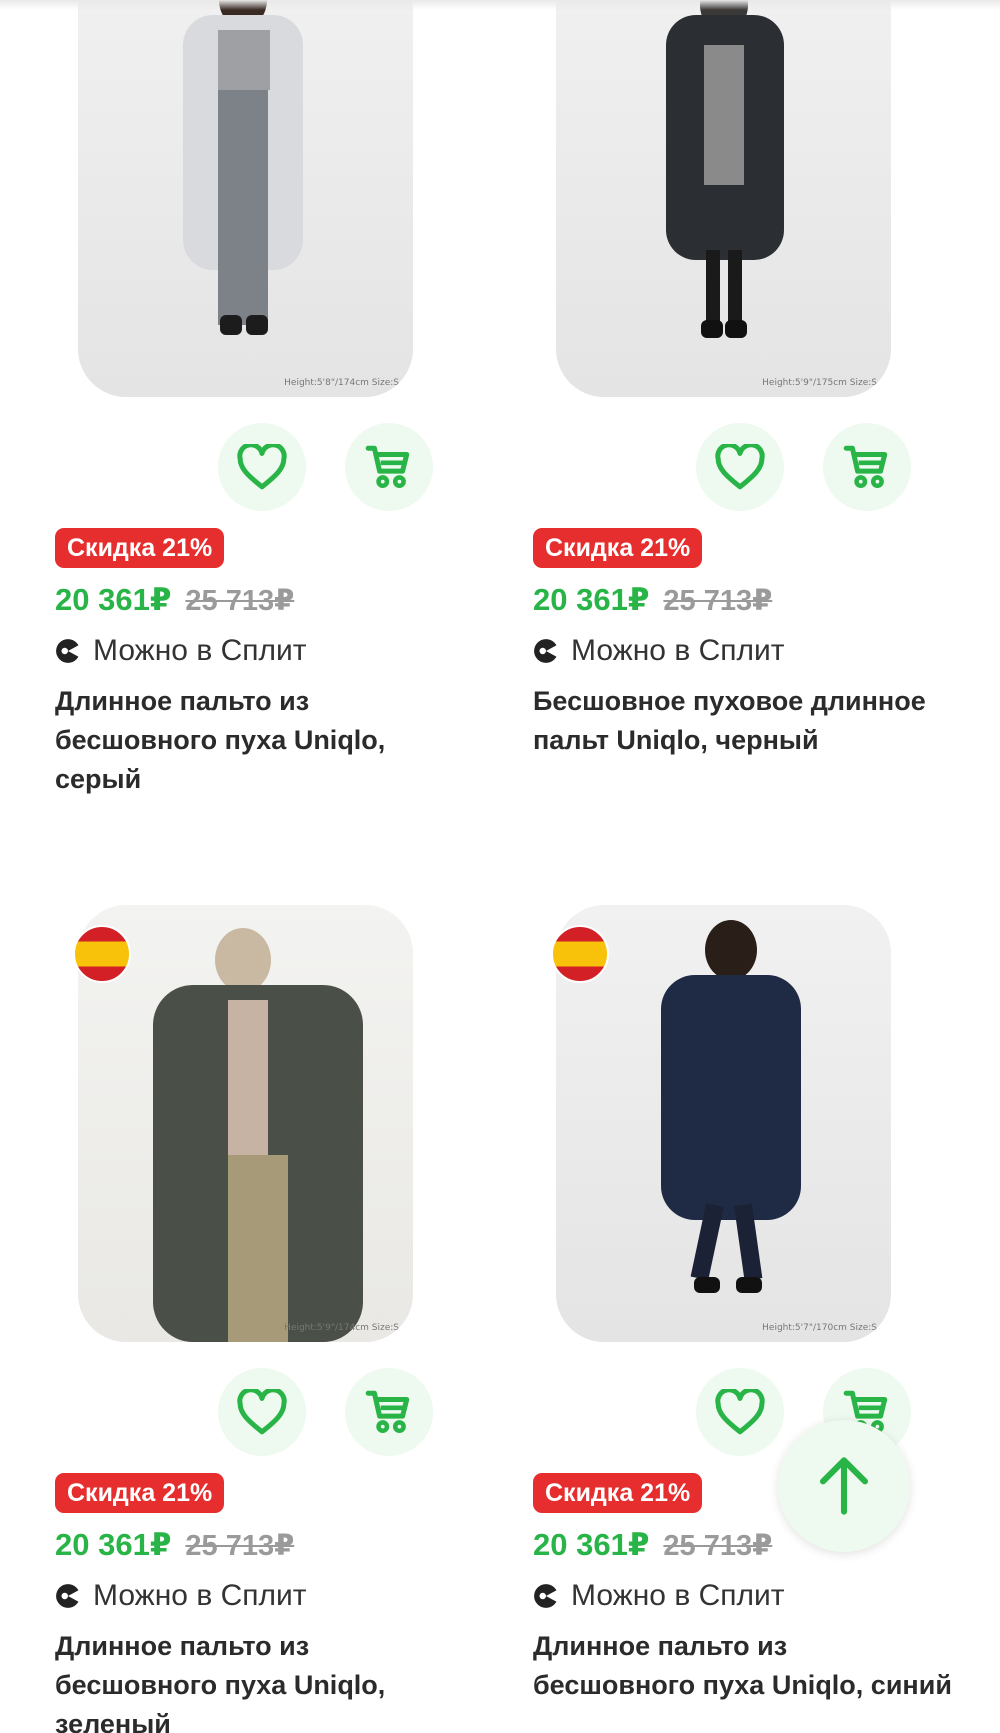  I want to click on scroll-to-top-button, so click(844, 1486).